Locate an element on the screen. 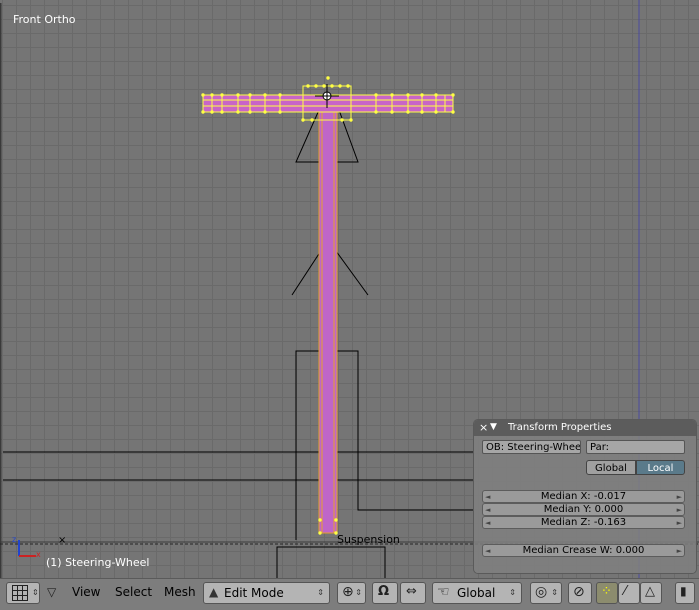 This screenshot has height=610, width=699. object-name-field: OB: Steering-Wheel is located at coordinates (531, 447).